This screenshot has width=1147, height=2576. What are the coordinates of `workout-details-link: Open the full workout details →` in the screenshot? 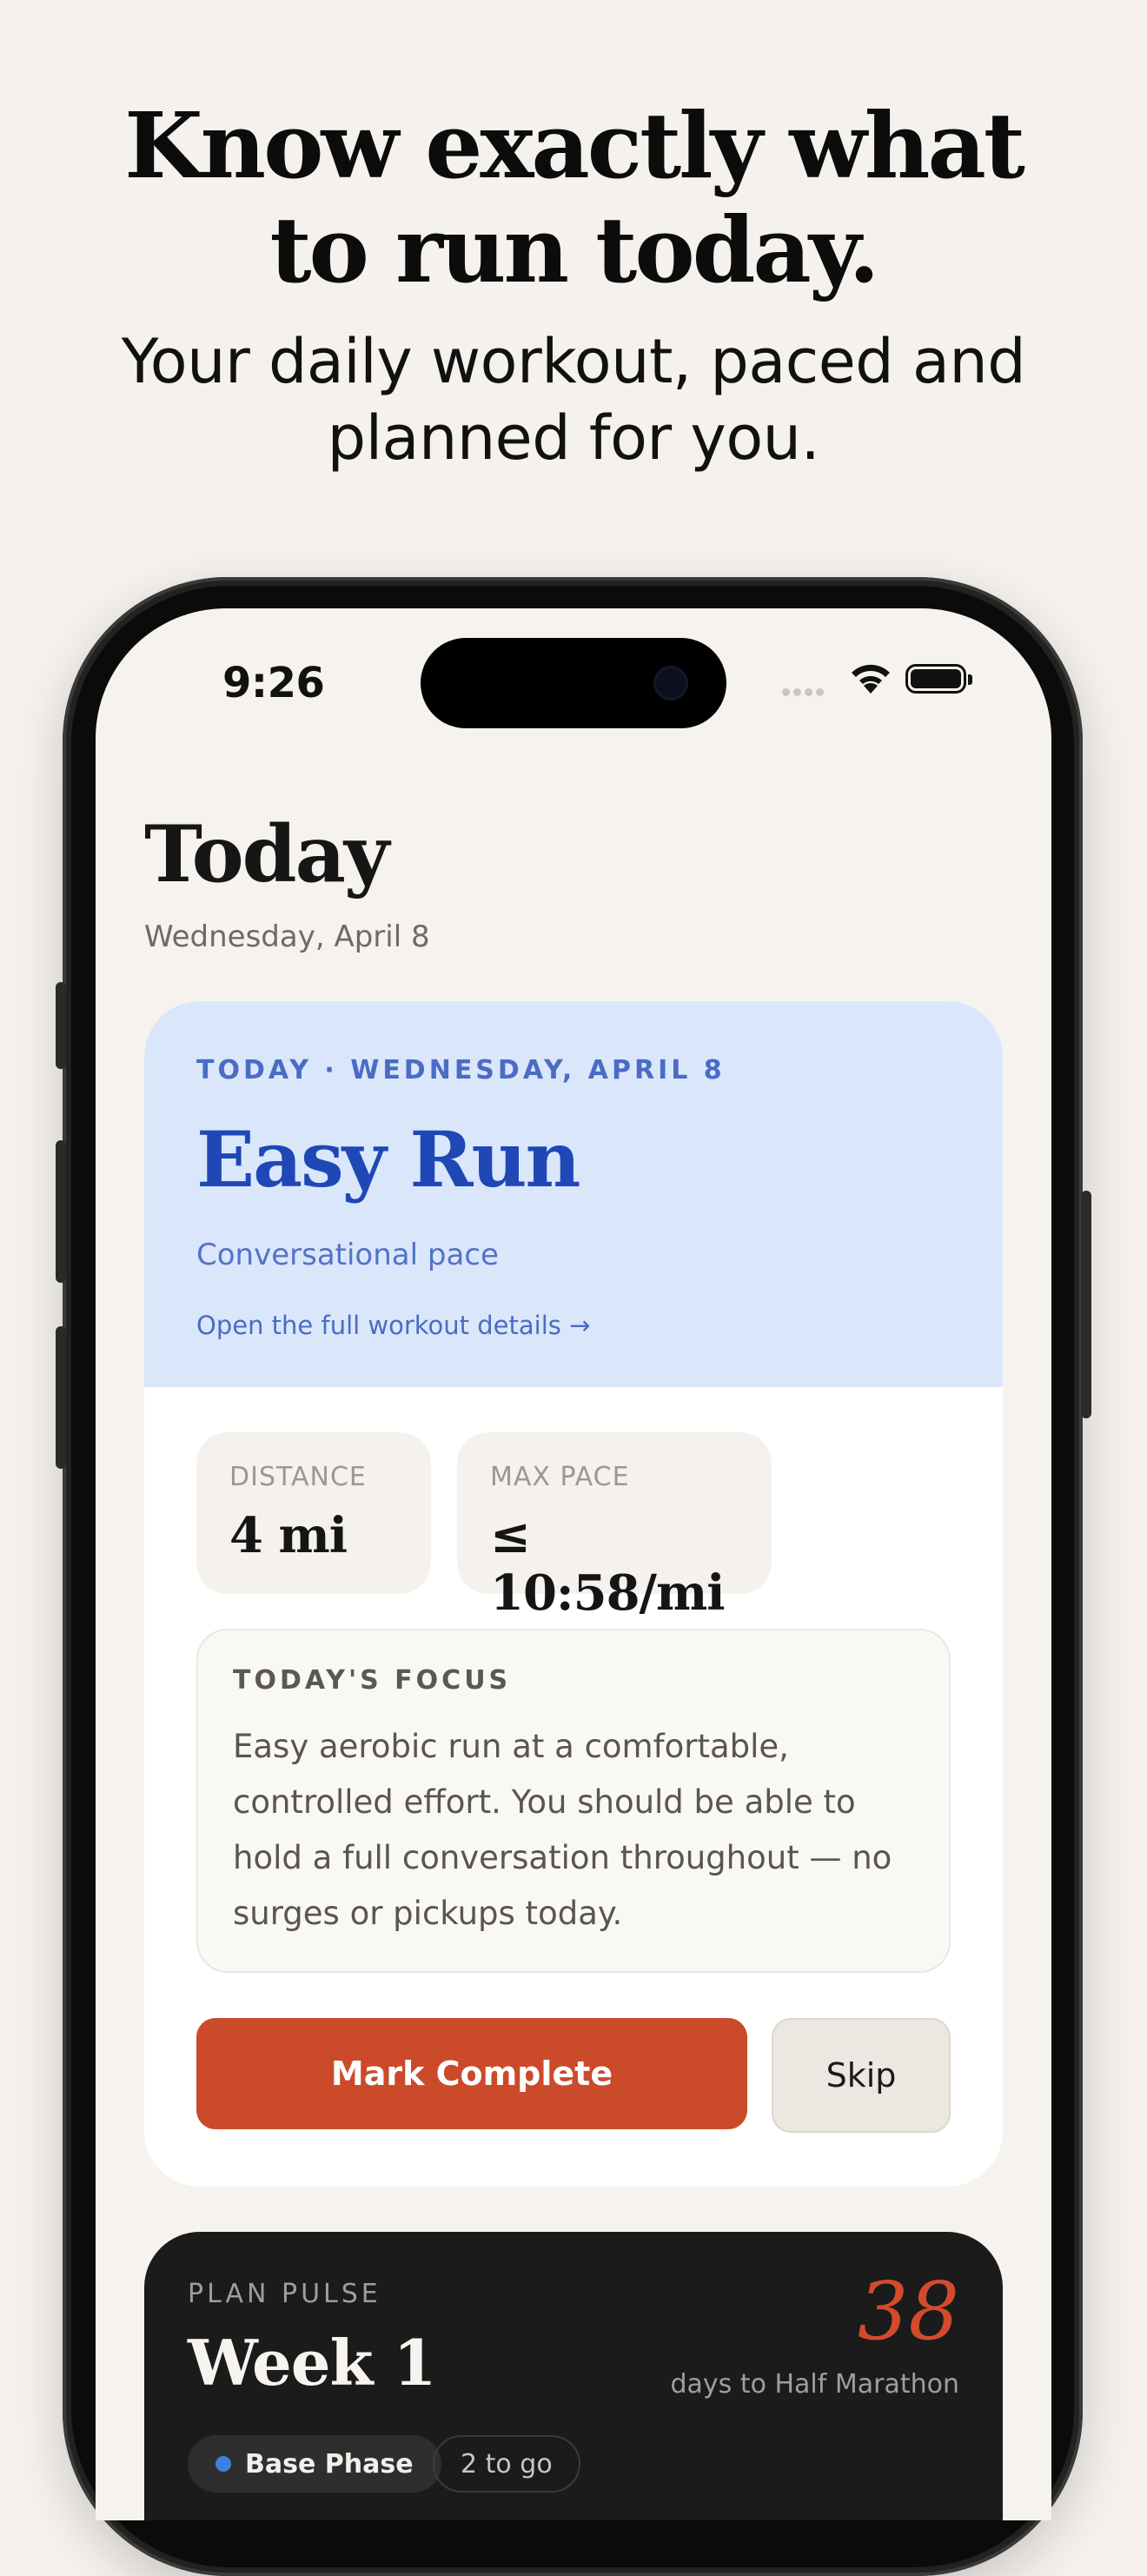 It's located at (393, 1325).